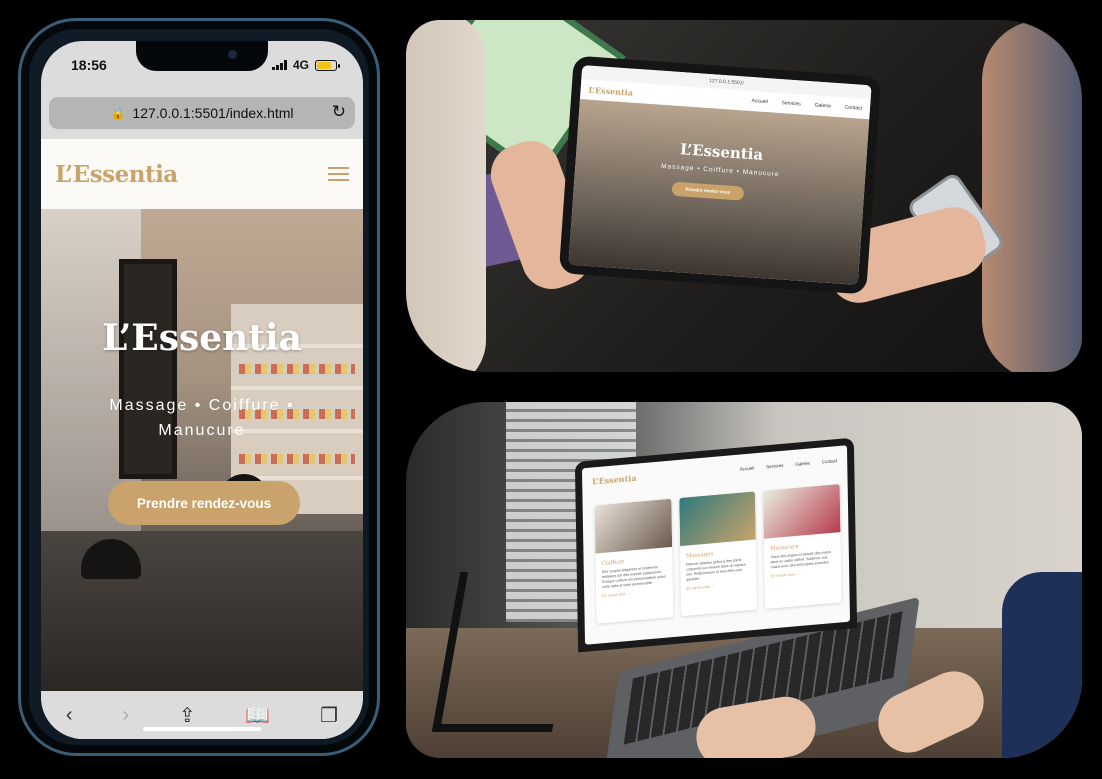  What do you see at coordinates (329, 715) in the screenshot?
I see `tabs-icon: ❐` at bounding box center [329, 715].